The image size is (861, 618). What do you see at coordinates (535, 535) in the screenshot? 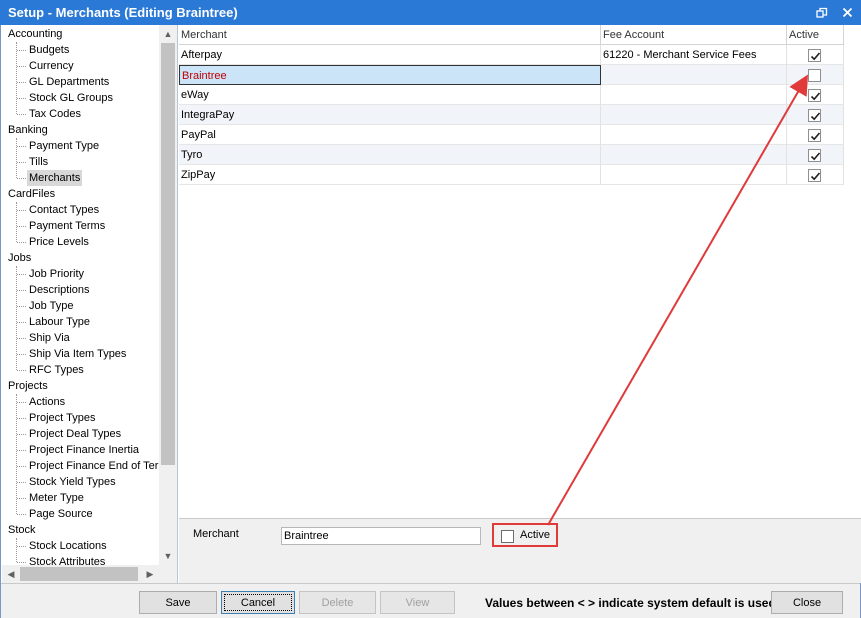
I see `active-checkbox-label: Active` at bounding box center [535, 535].